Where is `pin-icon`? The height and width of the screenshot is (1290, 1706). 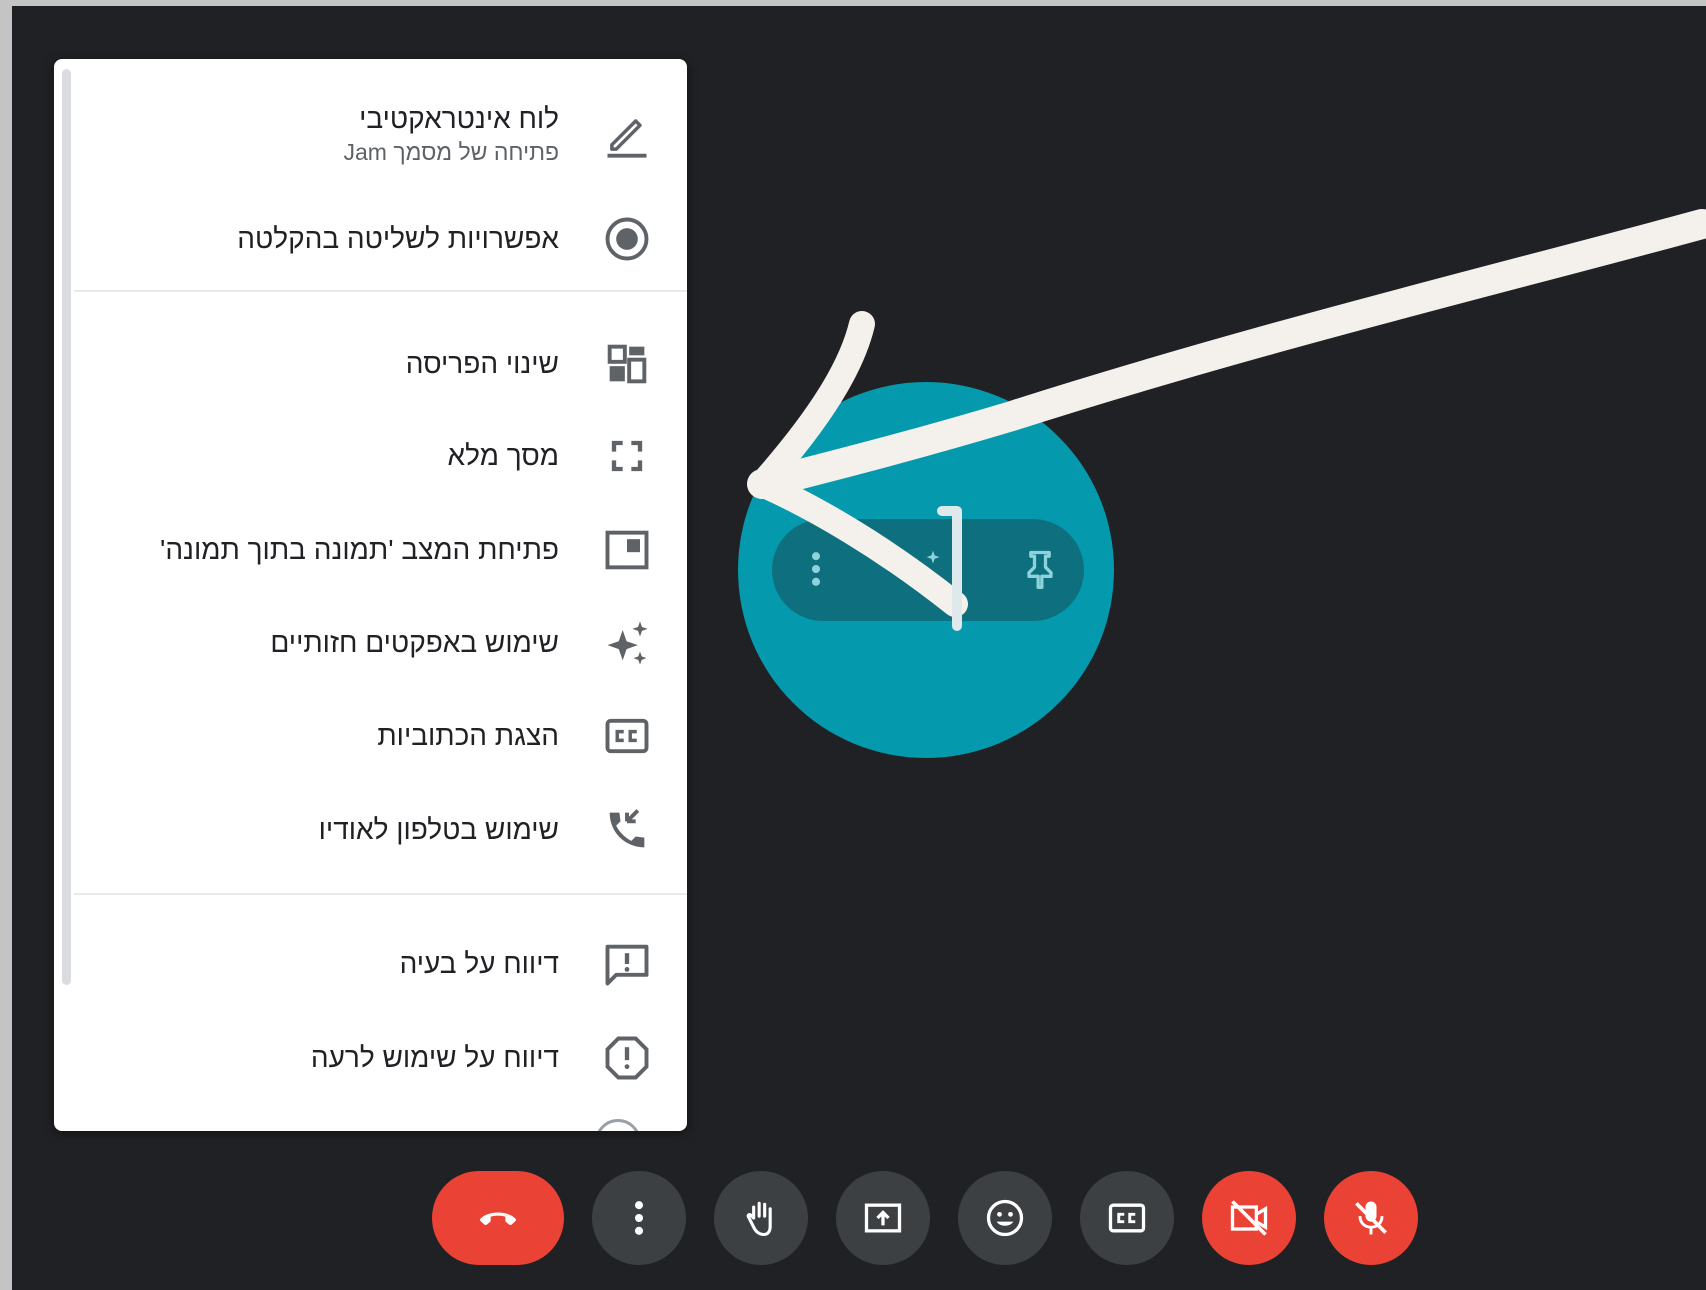
pin-icon is located at coordinates (1040, 569).